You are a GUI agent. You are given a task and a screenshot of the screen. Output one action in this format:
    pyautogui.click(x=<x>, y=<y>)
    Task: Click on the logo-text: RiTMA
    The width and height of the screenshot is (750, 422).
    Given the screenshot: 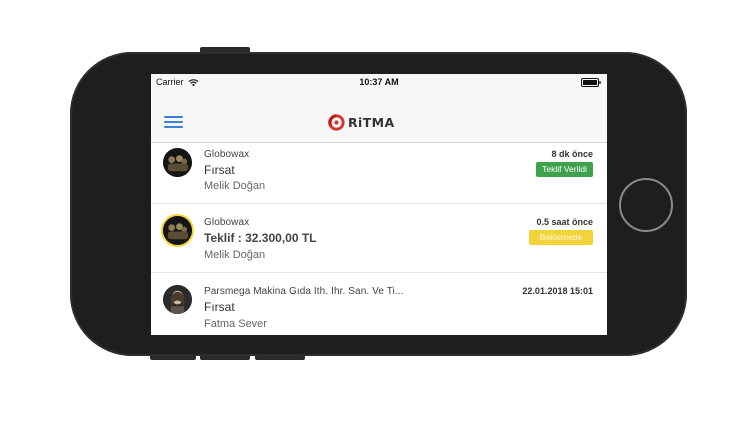 What is the action you would take?
    pyautogui.click(x=371, y=122)
    